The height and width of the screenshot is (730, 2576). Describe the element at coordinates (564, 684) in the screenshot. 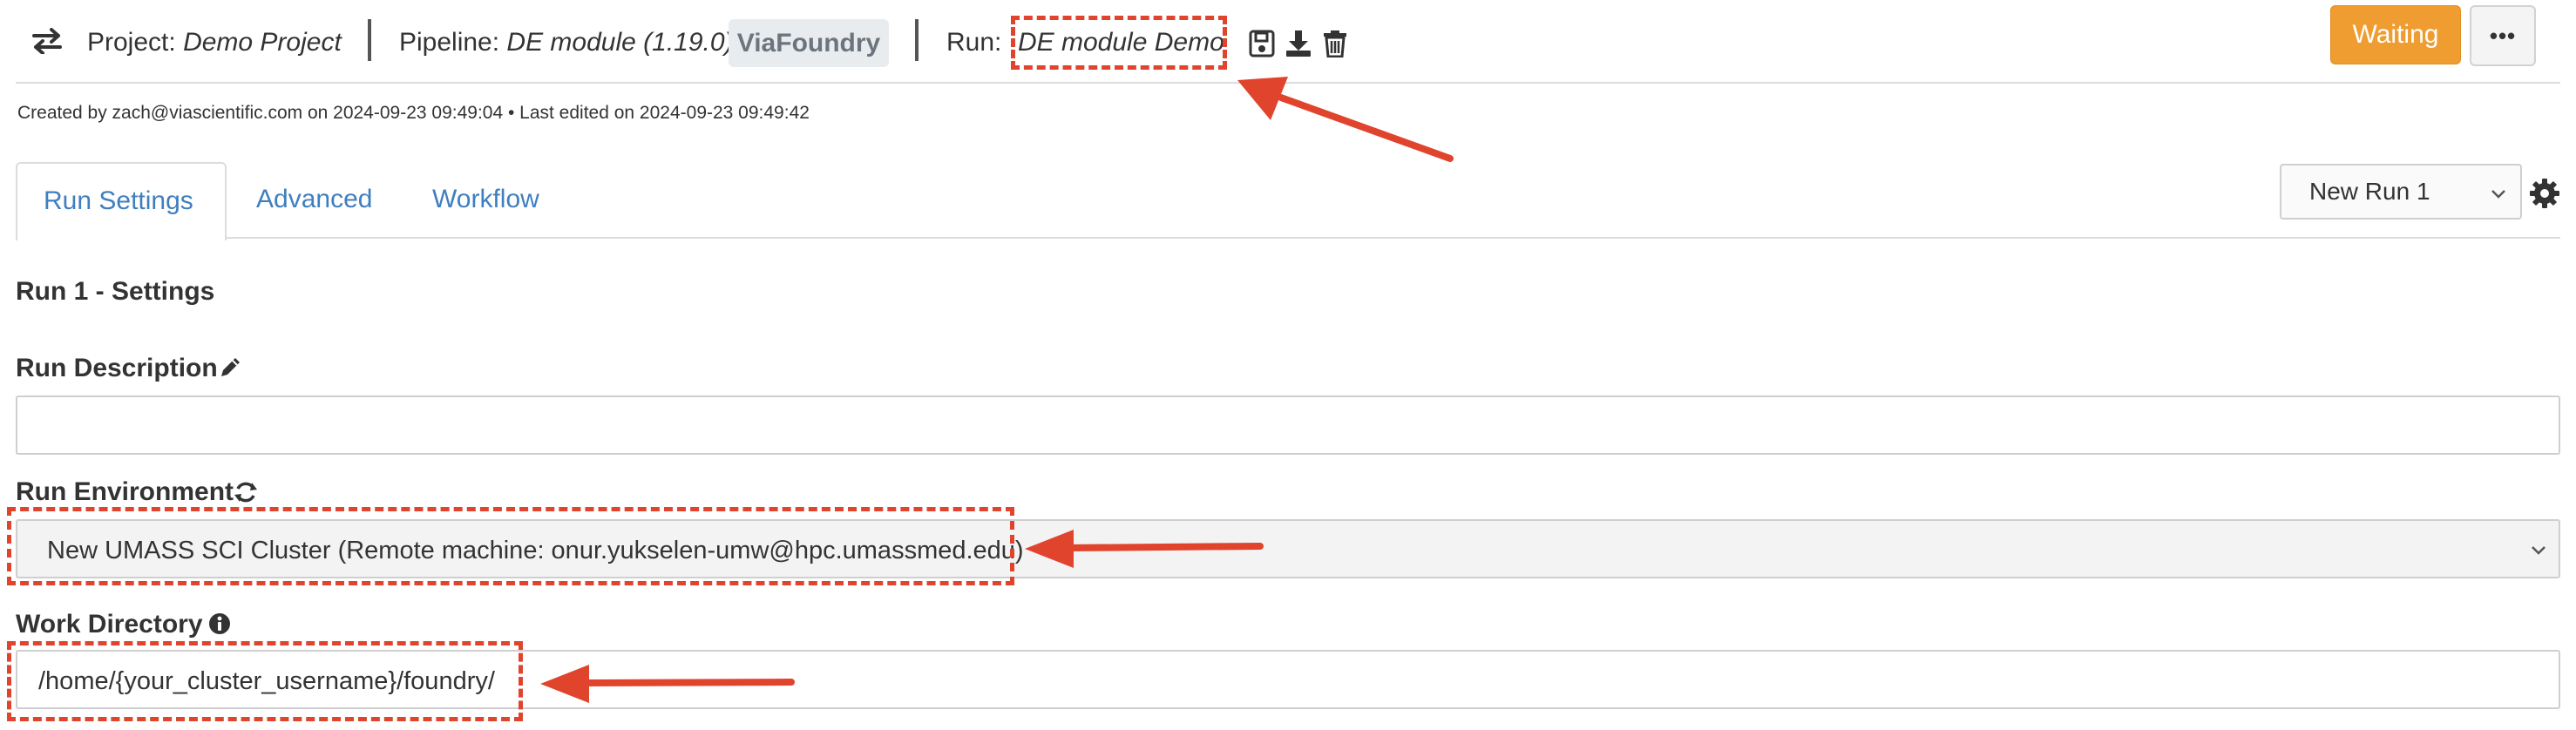

I see `arrowhead-workdir` at that location.